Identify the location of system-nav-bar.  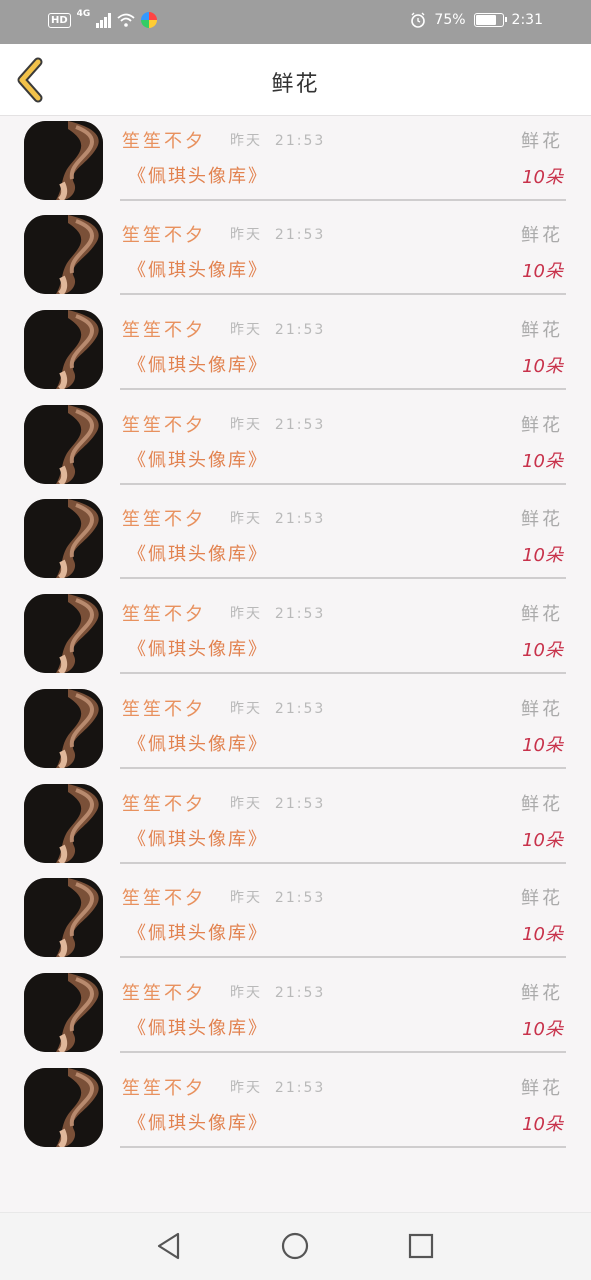
(295, 1246).